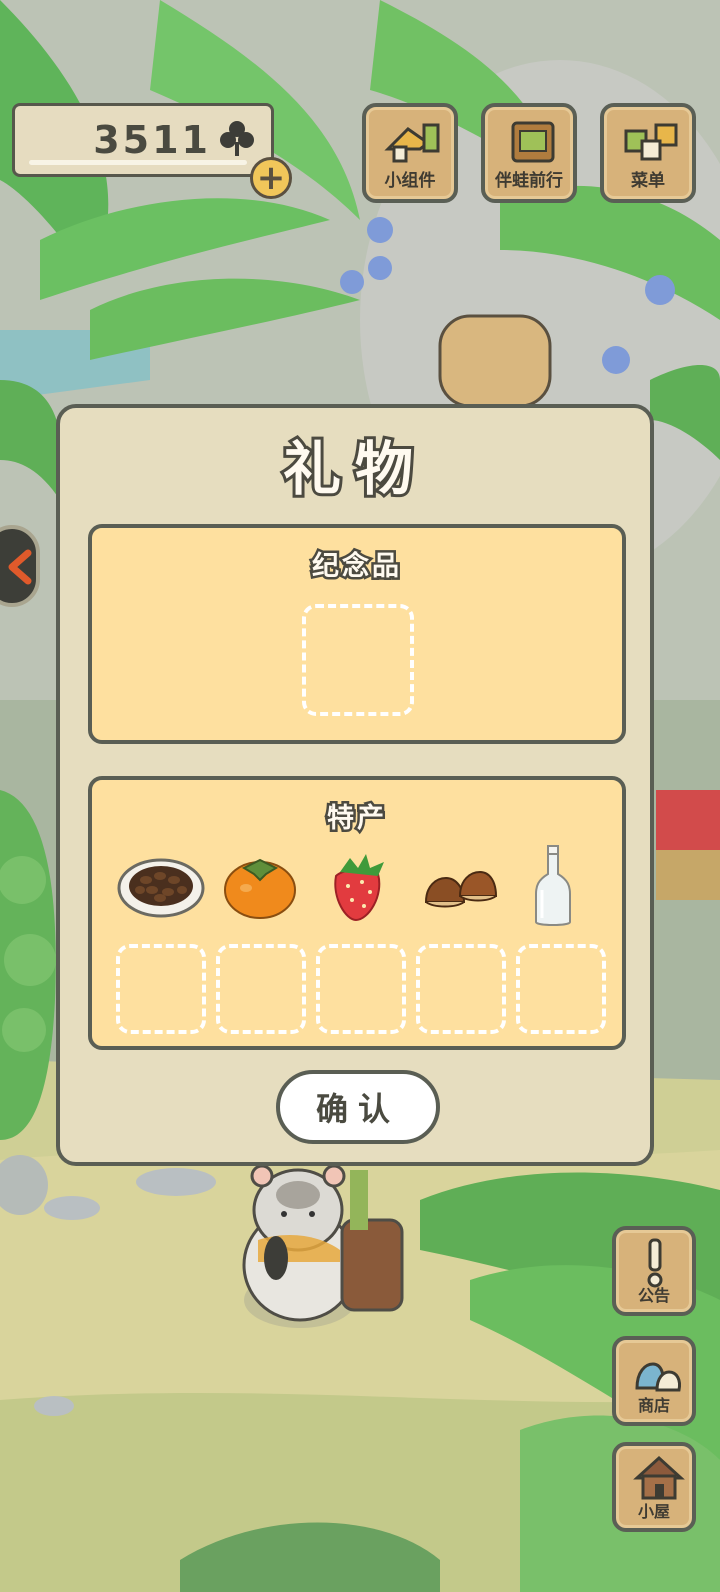 Image resolution: width=720 pixels, height=1592 pixels. I want to click on shop-button: 商店, so click(654, 1381).